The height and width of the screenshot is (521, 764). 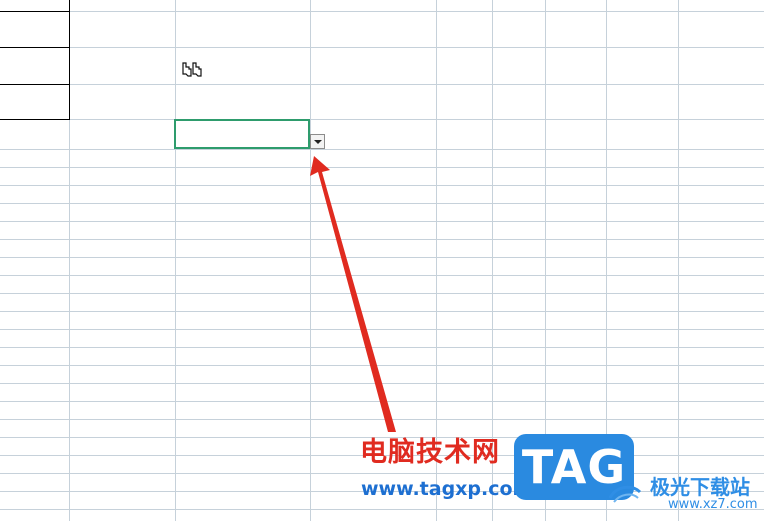 What do you see at coordinates (242, 134) in the screenshot?
I see `selected-cell` at bounding box center [242, 134].